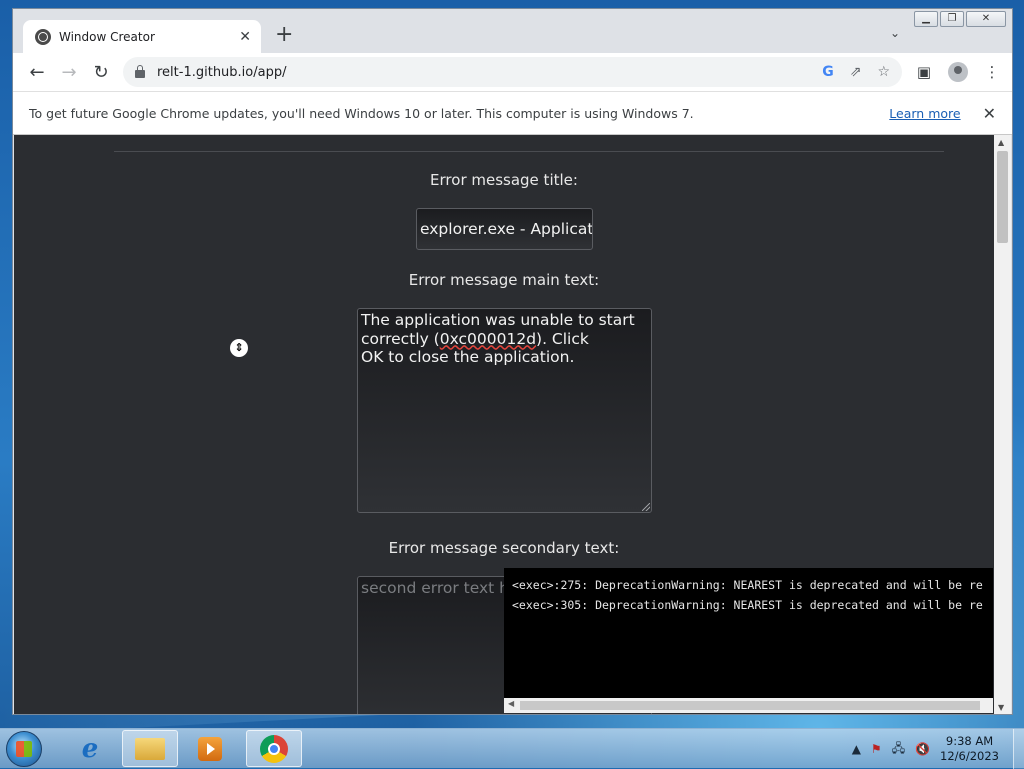 The height and width of the screenshot is (769, 1024). I want to click on share-icon: ⇗, so click(856, 72).